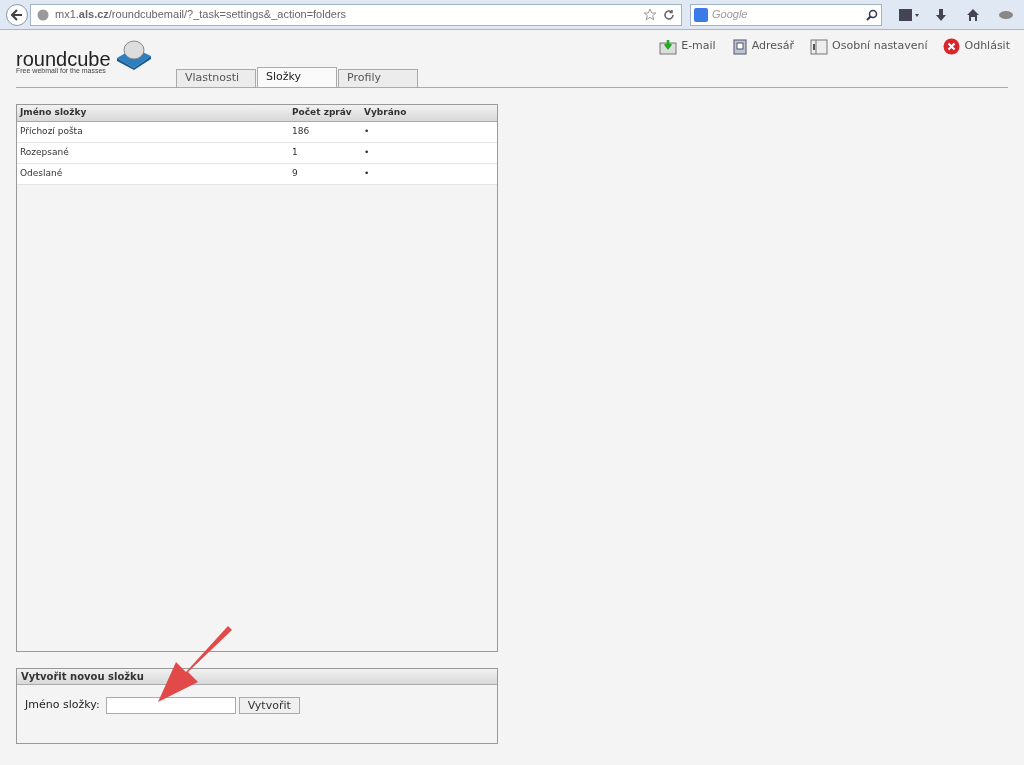 The image size is (1024, 765). Describe the element at coordinates (872, 14) in the screenshot. I see `search-icon` at that location.